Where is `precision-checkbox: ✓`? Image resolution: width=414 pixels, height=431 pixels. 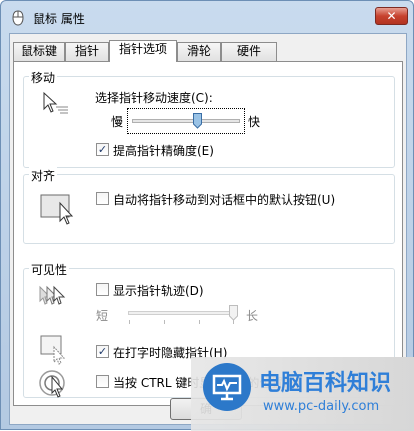
precision-checkbox: ✓ is located at coordinates (102, 149).